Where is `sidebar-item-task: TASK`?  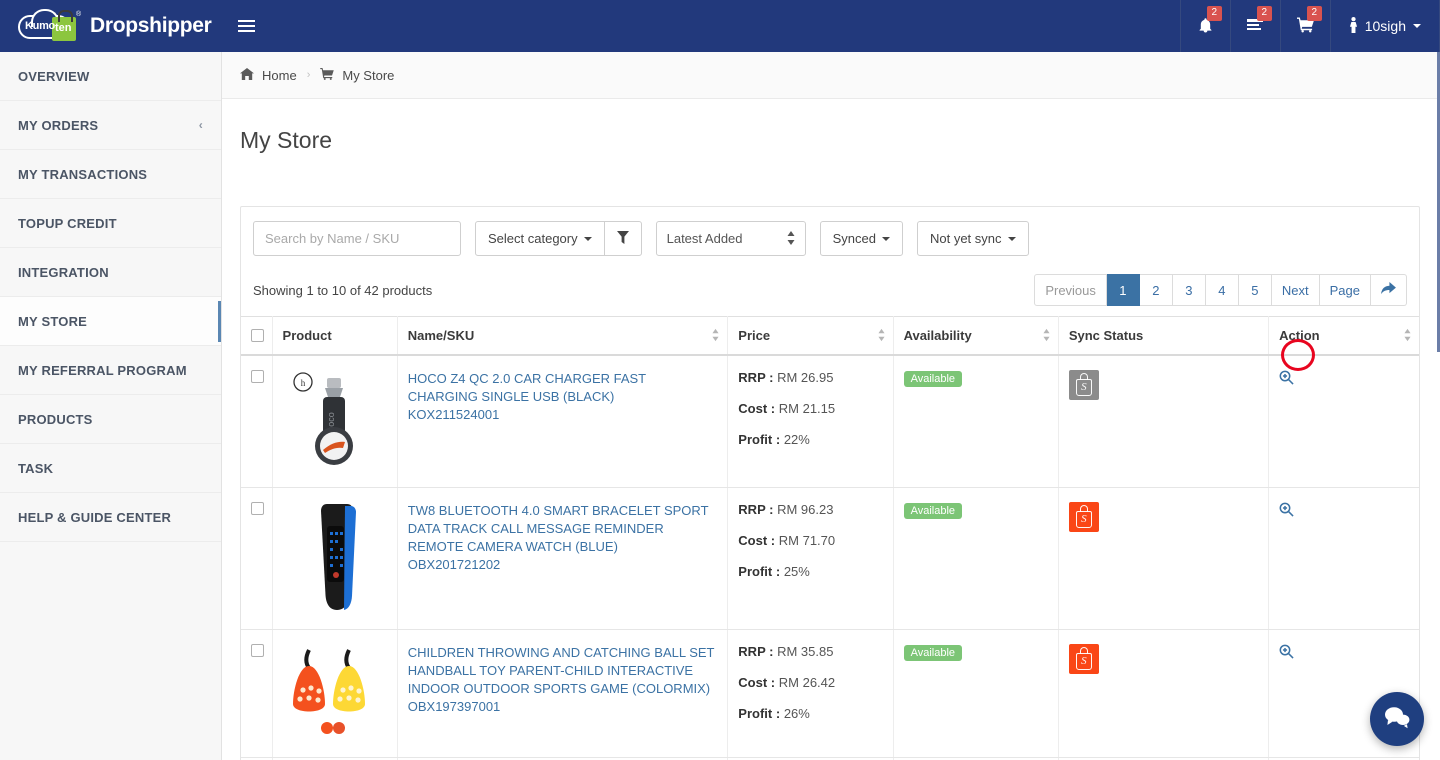
sidebar-item-task: TASK is located at coordinates (110, 468).